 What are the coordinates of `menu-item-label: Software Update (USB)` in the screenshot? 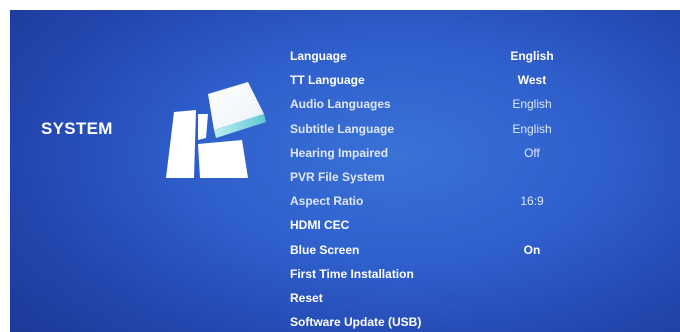 It's located at (356, 322).